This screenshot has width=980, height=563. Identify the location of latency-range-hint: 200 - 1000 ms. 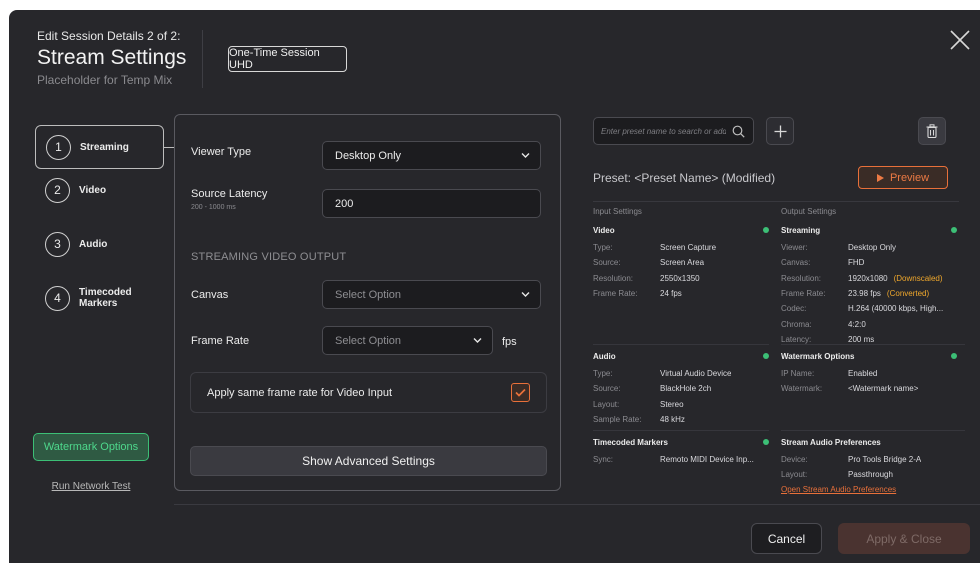
(213, 207).